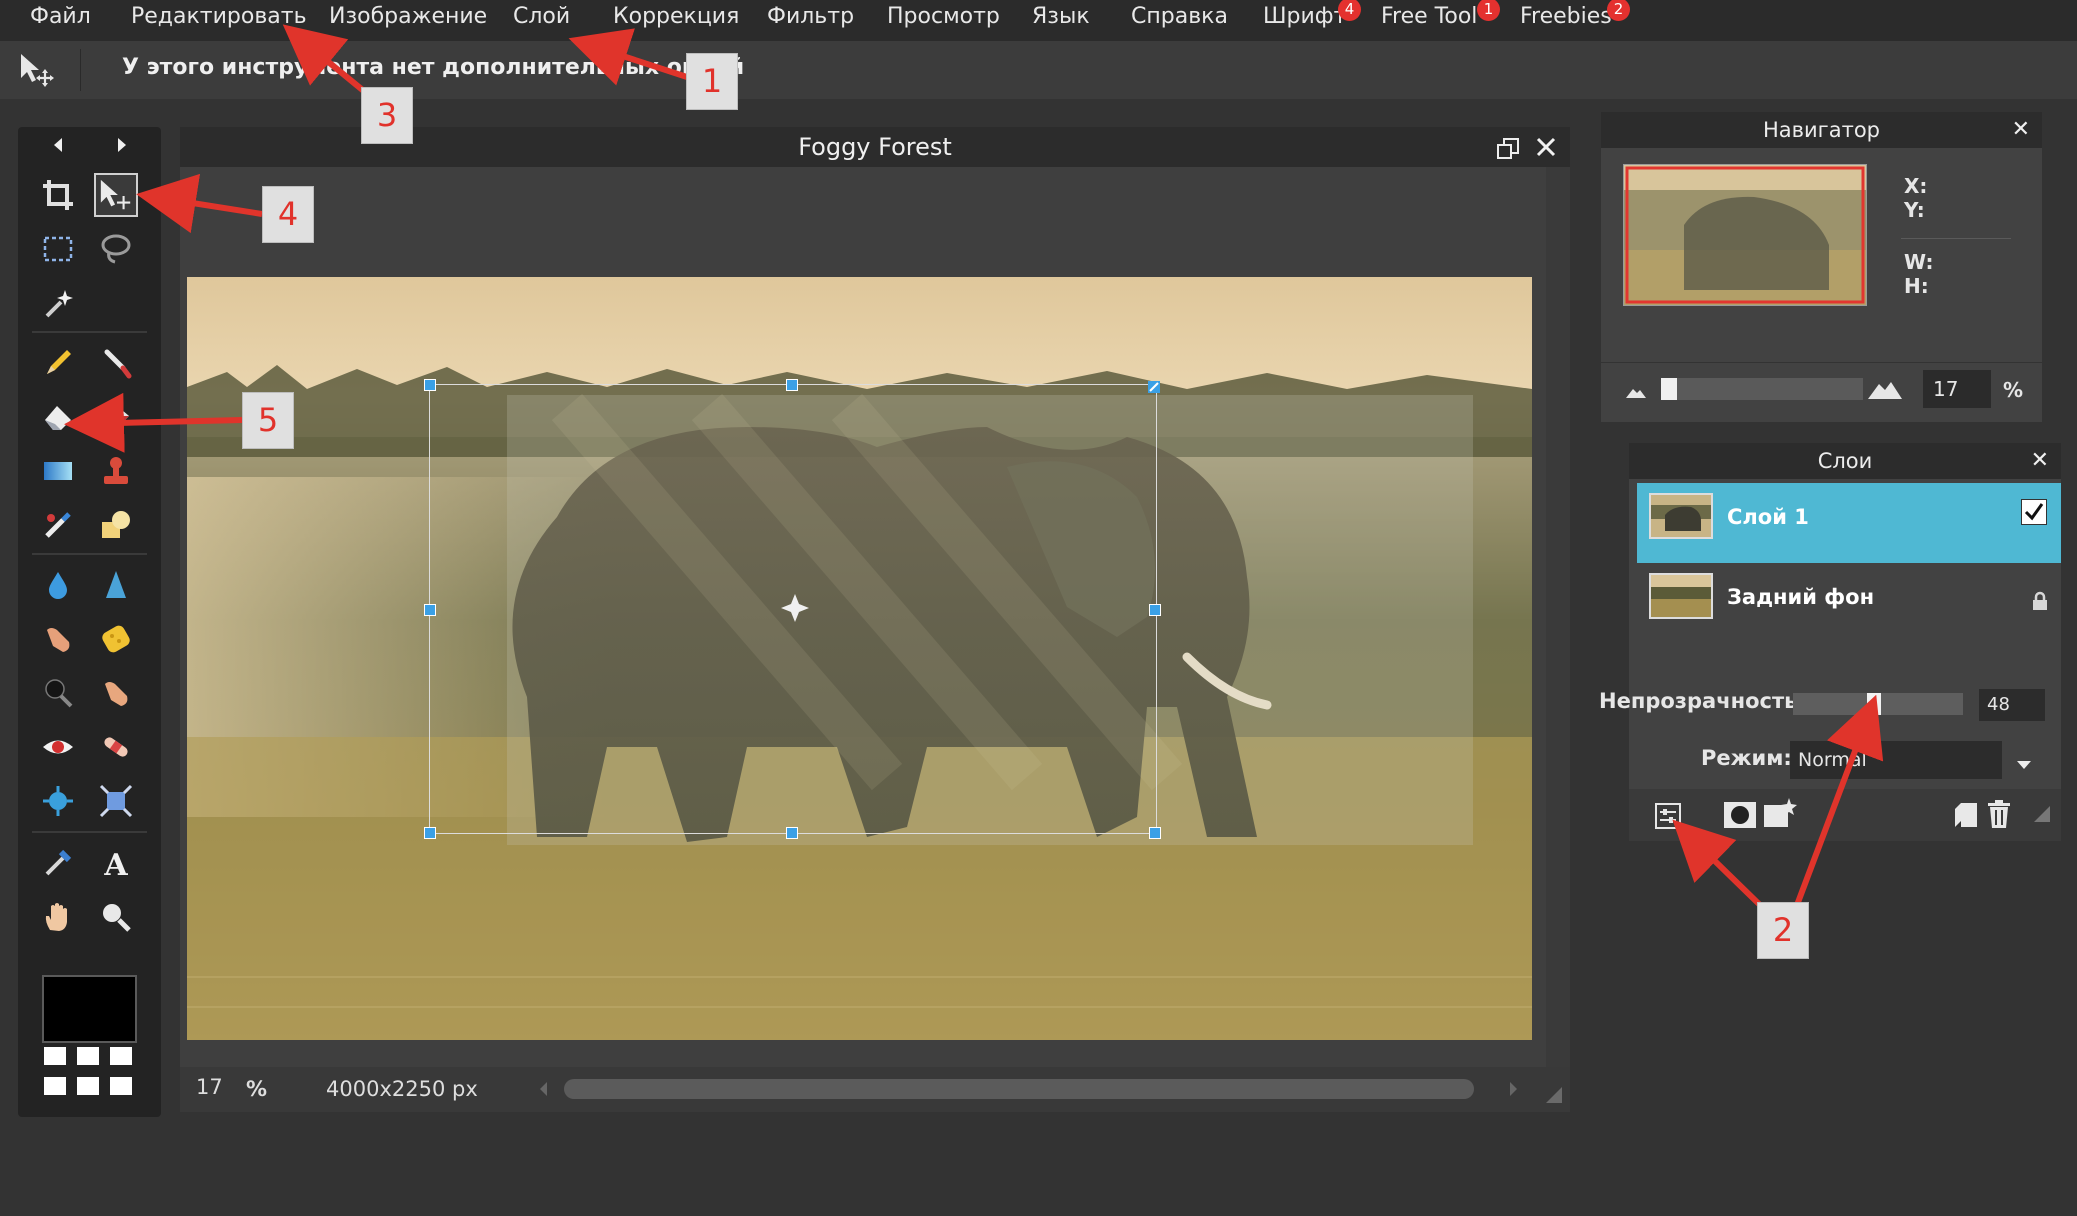 The width and height of the screenshot is (2077, 1216). I want to click on callout-4: 4, so click(288, 214).